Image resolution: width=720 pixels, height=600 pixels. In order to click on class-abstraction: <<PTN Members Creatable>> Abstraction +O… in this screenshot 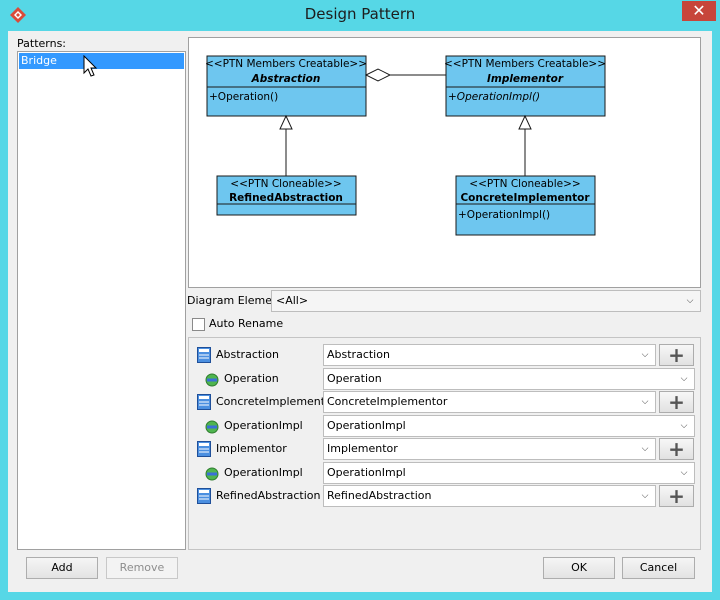, I will do `click(286, 86)`.